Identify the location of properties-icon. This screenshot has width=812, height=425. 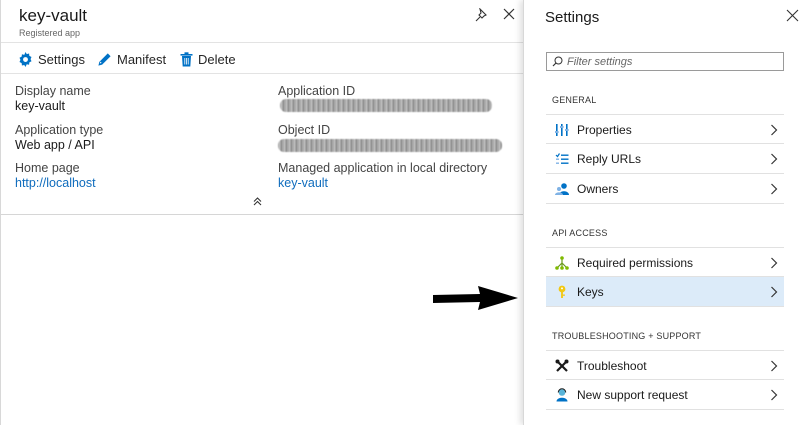
(562, 130).